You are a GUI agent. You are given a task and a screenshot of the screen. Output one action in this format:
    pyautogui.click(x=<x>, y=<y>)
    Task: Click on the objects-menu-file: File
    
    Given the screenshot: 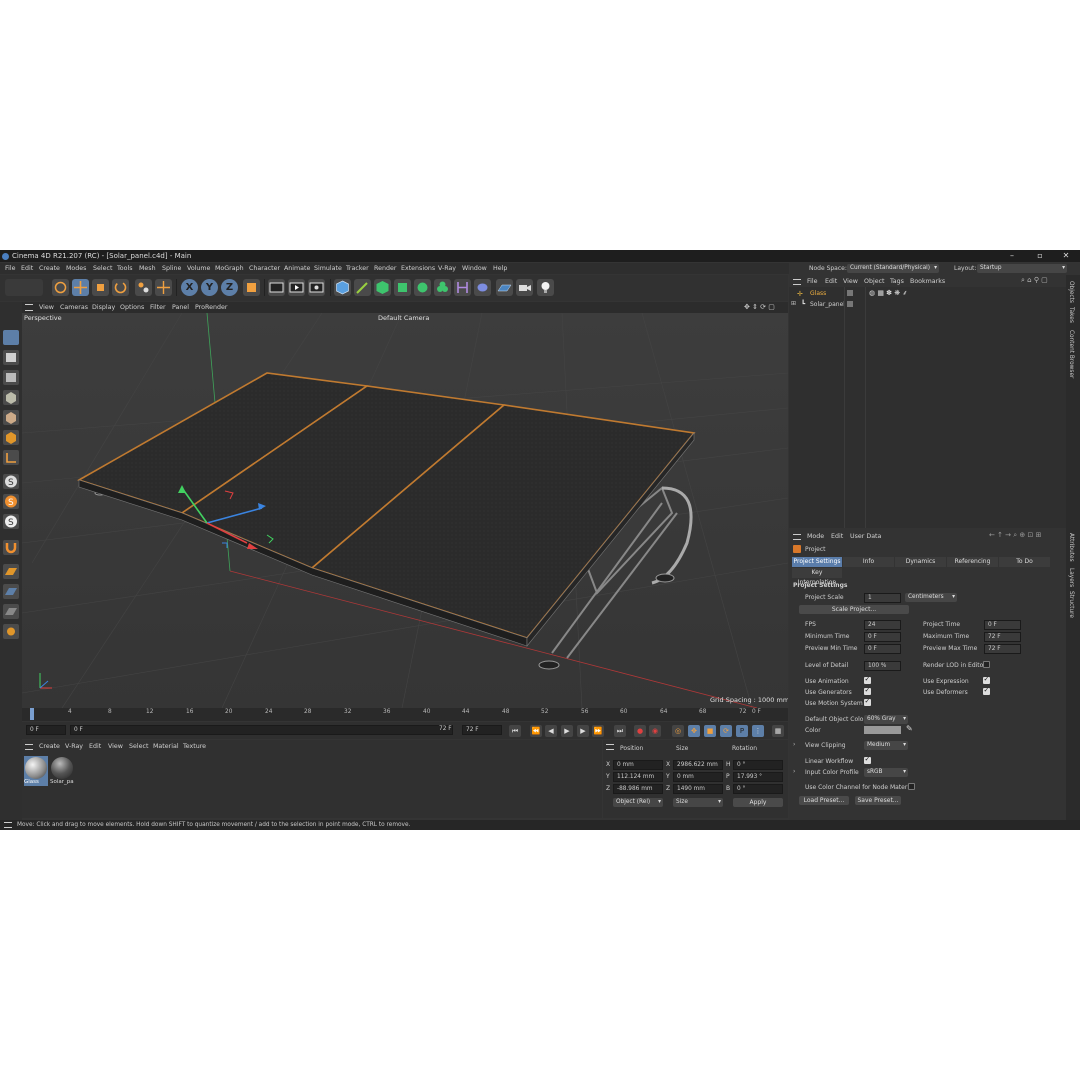 What is the action you would take?
    pyautogui.click(x=812, y=281)
    